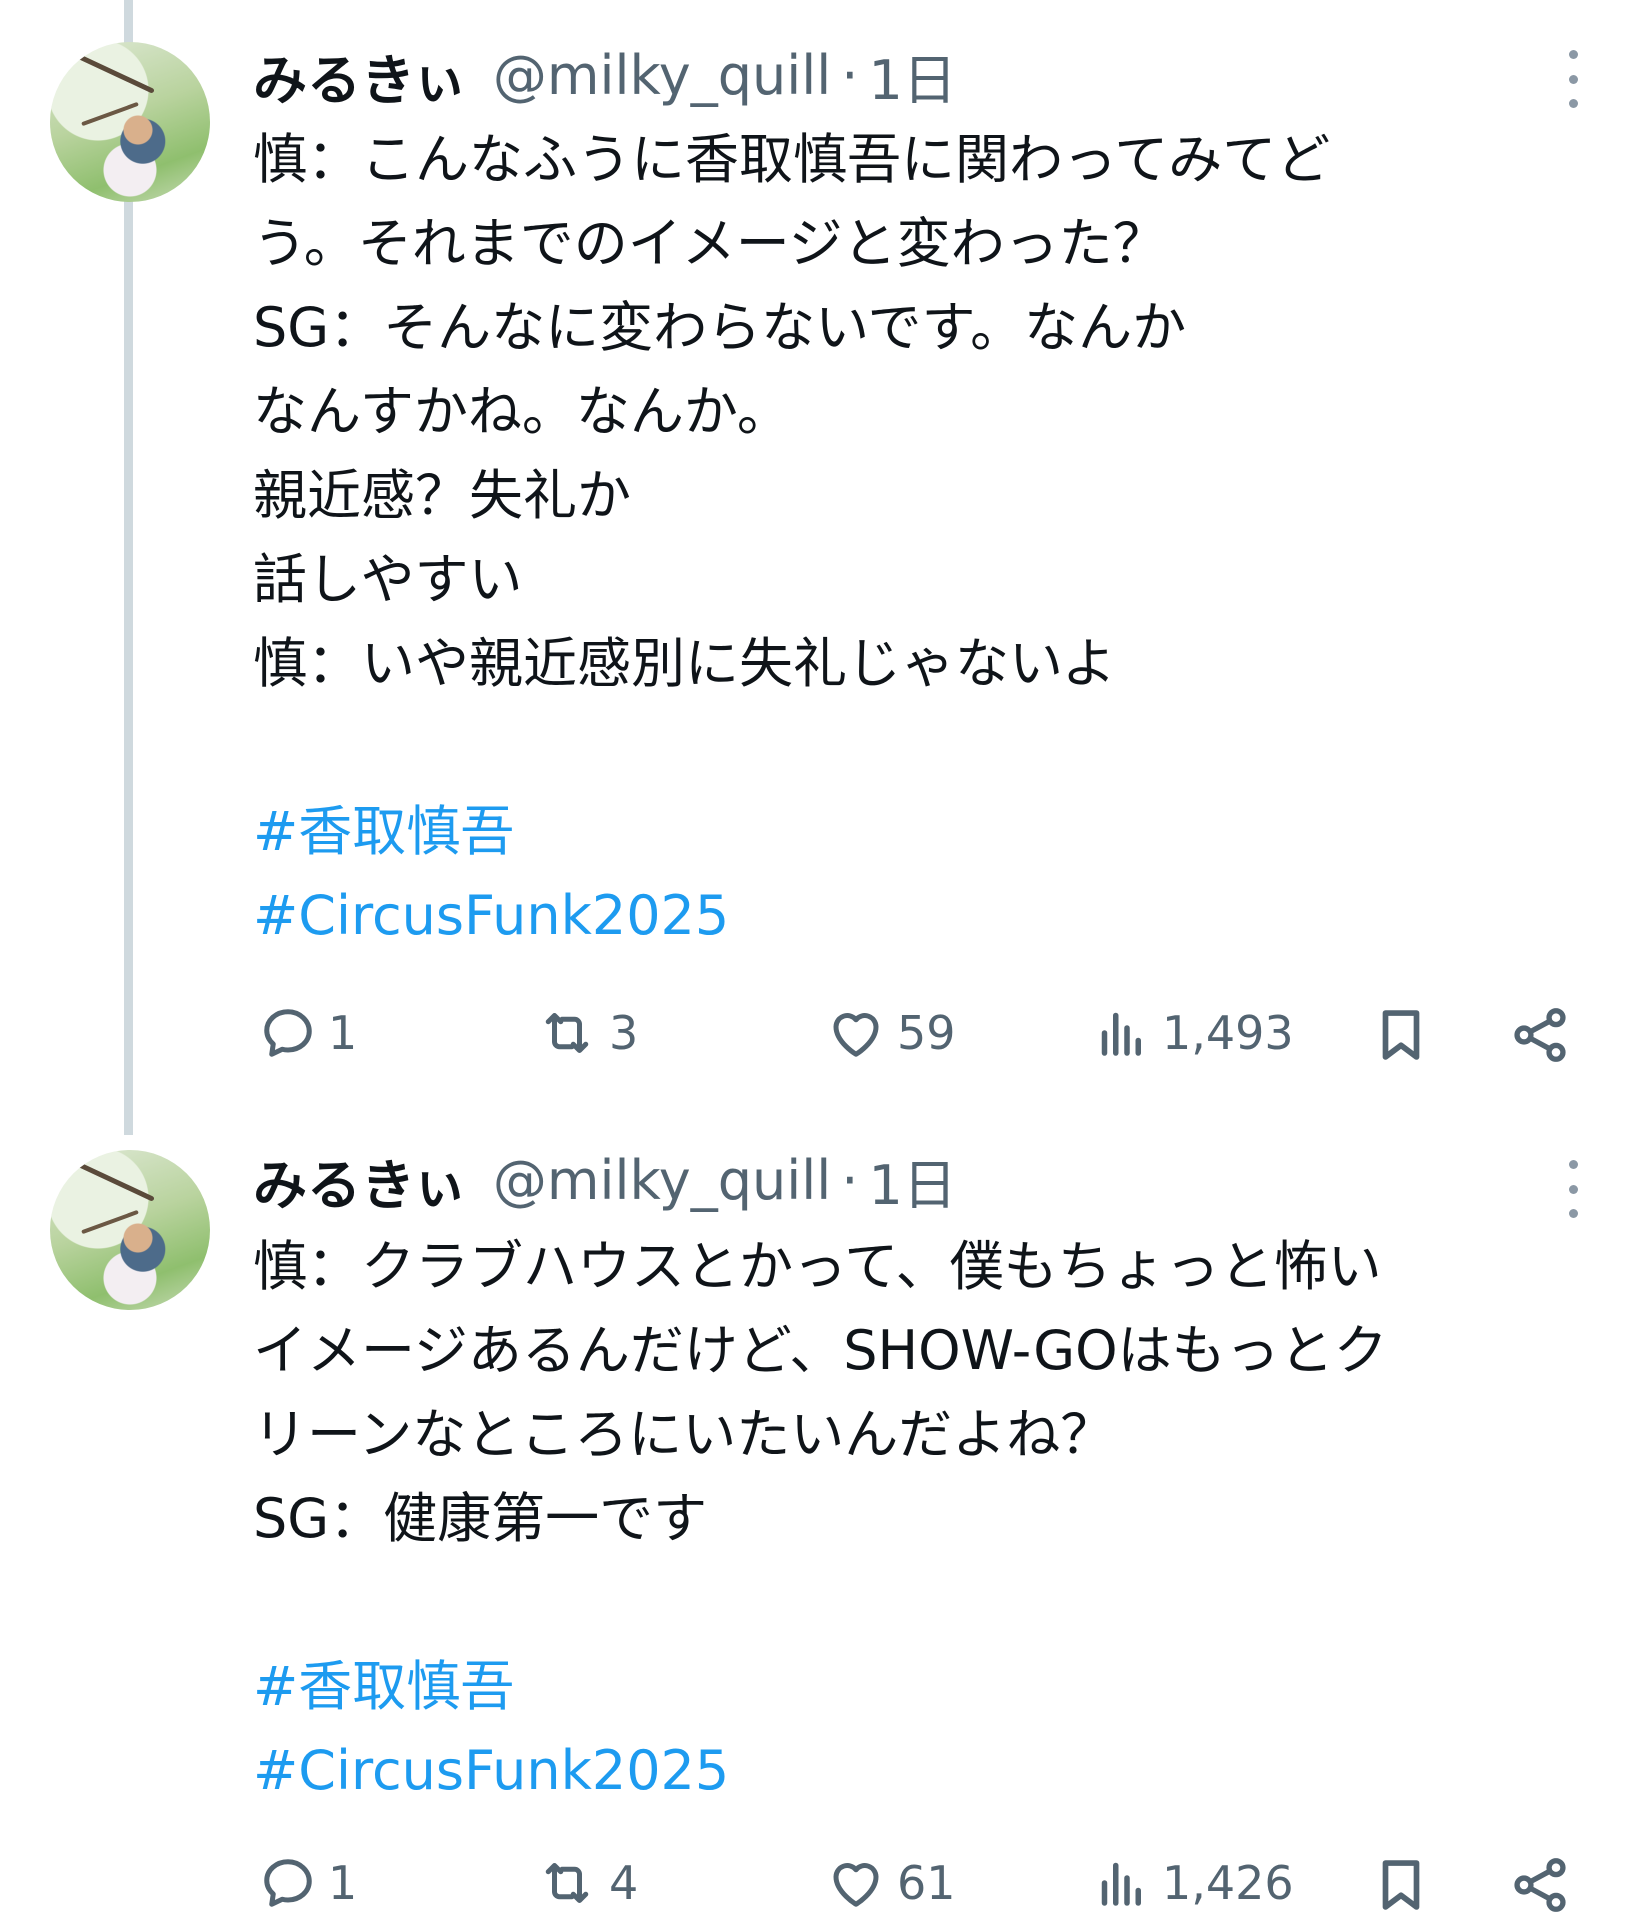 The image size is (1645, 1923). Describe the element at coordinates (926, 1033) in the screenshot. I see `like-count: 59` at that location.